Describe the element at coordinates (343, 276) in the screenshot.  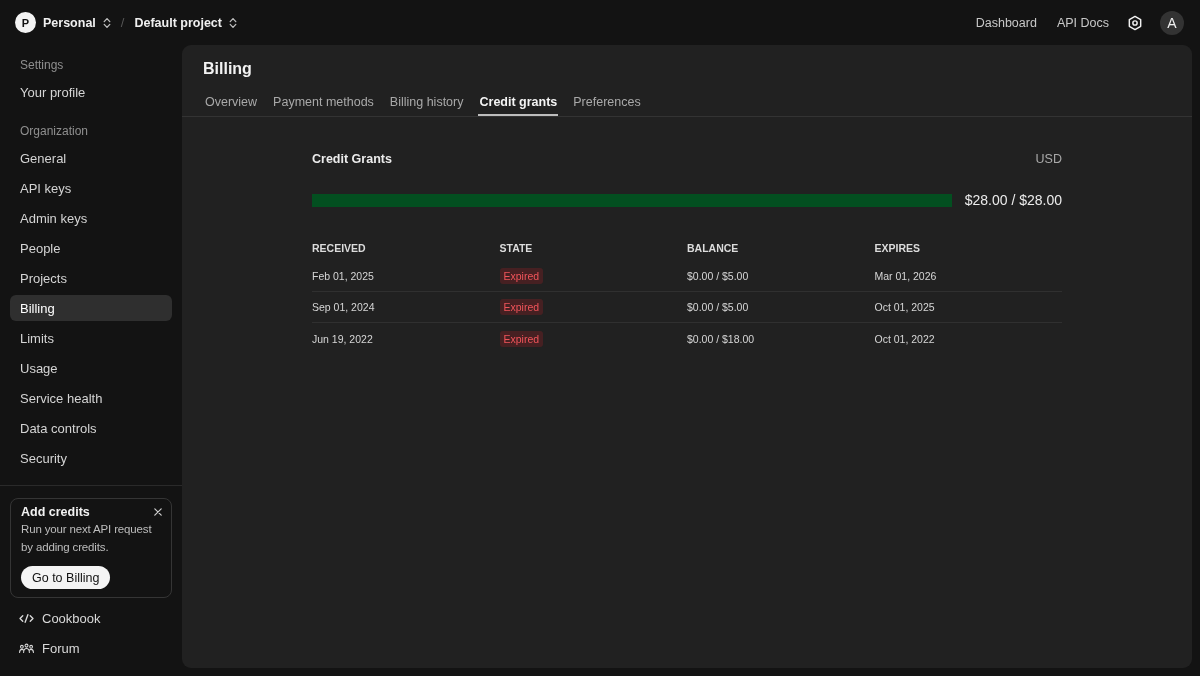
I see `table-cell: Feb 01, 2025` at that location.